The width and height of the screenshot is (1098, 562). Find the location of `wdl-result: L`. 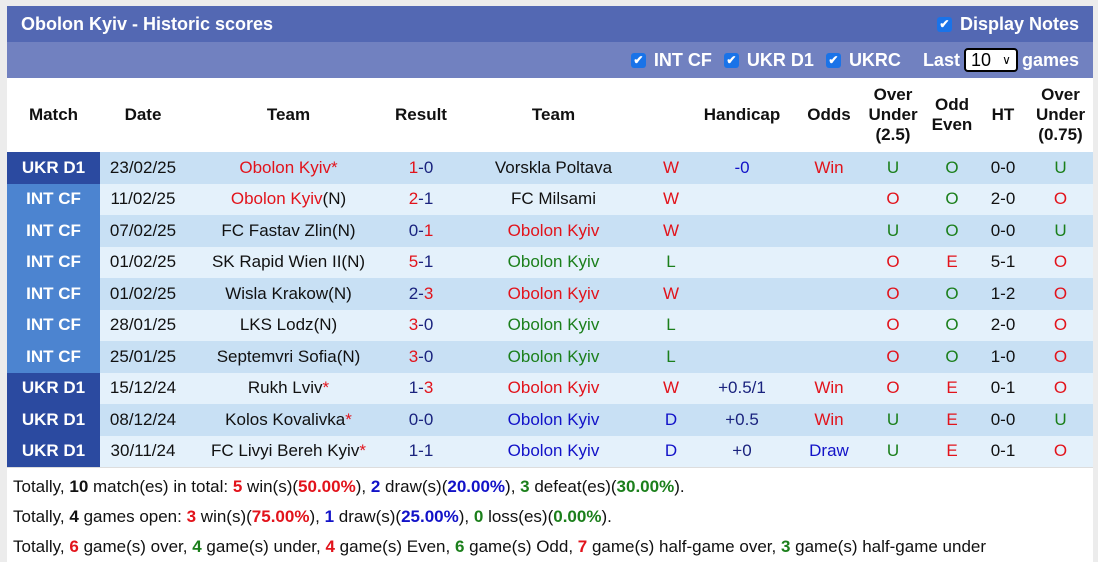

wdl-result: L is located at coordinates (671, 262).